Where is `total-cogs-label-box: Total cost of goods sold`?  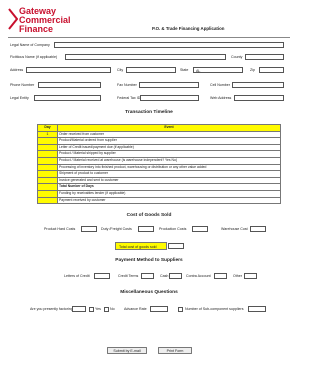
total-cogs-label-box: Total cost of goods sold is located at coordinates (141, 246).